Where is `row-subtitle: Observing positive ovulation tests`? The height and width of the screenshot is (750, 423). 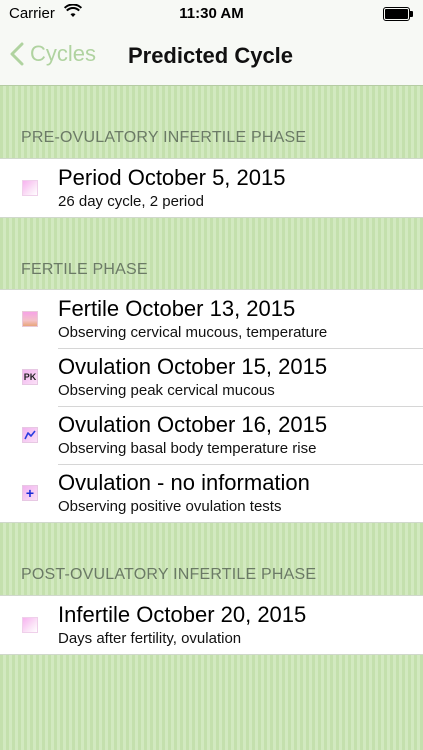
row-subtitle: Observing positive ovulation tests is located at coordinates (170, 506).